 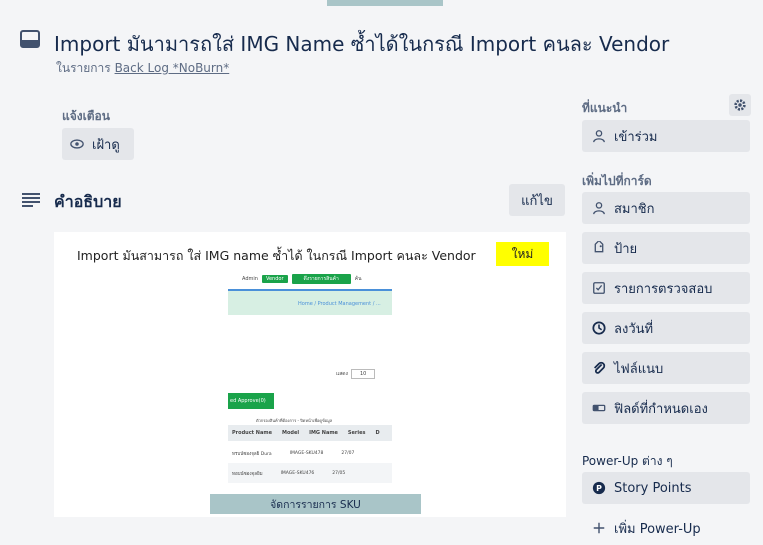 I want to click on shot-right-text: ค้น, so click(x=358, y=279).